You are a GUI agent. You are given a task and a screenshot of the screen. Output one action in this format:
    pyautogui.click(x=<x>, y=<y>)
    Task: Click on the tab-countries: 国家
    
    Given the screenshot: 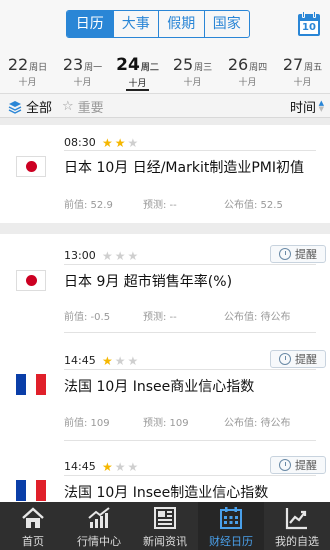 What is the action you would take?
    pyautogui.click(x=226, y=24)
    